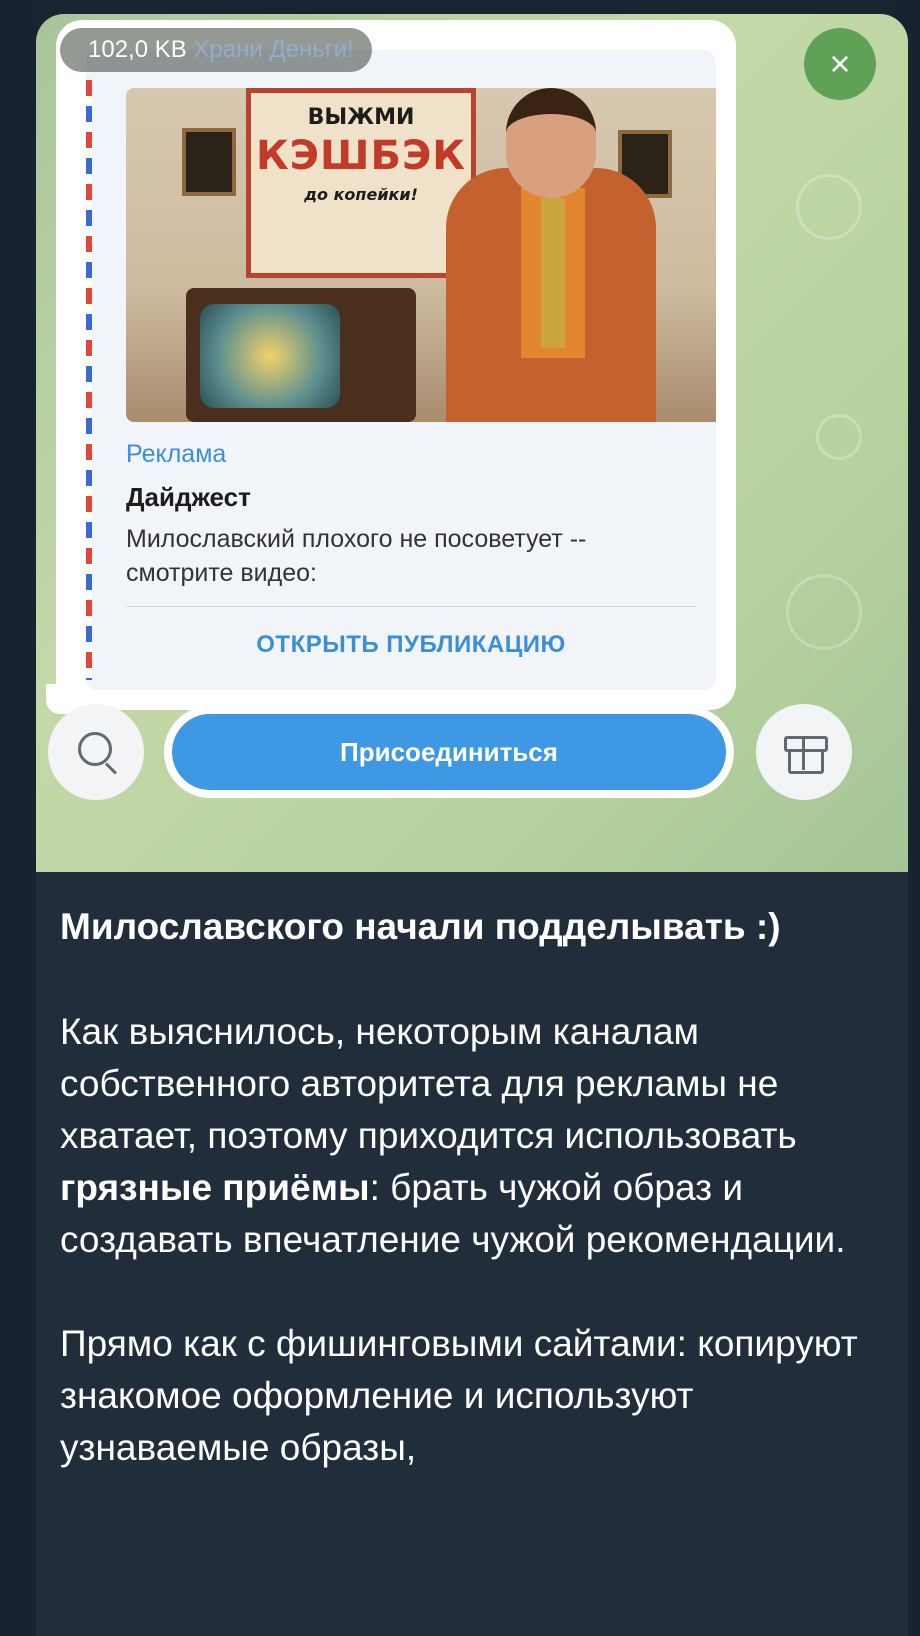 The height and width of the screenshot is (1636, 920). I want to click on poster-line-3: до копейки!, so click(361, 194).